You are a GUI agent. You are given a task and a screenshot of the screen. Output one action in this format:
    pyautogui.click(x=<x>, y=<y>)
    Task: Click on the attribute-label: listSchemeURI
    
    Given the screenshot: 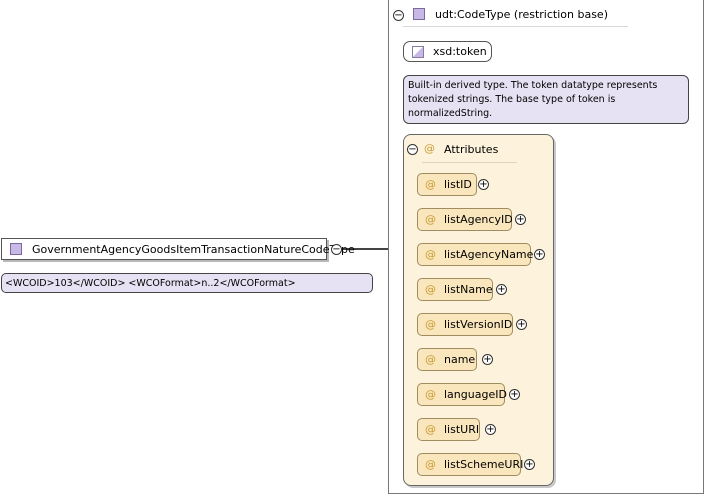 What is the action you would take?
    pyautogui.click(x=484, y=464)
    